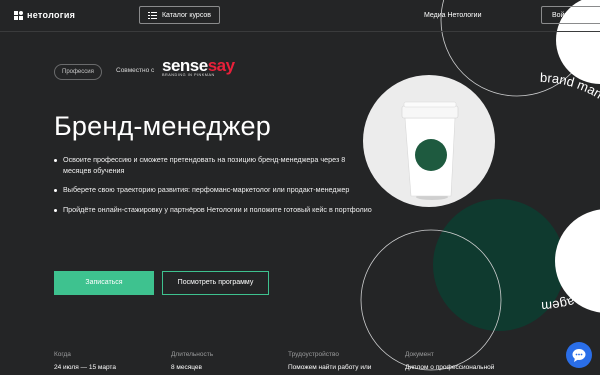  I want to click on chat-button, so click(579, 355).